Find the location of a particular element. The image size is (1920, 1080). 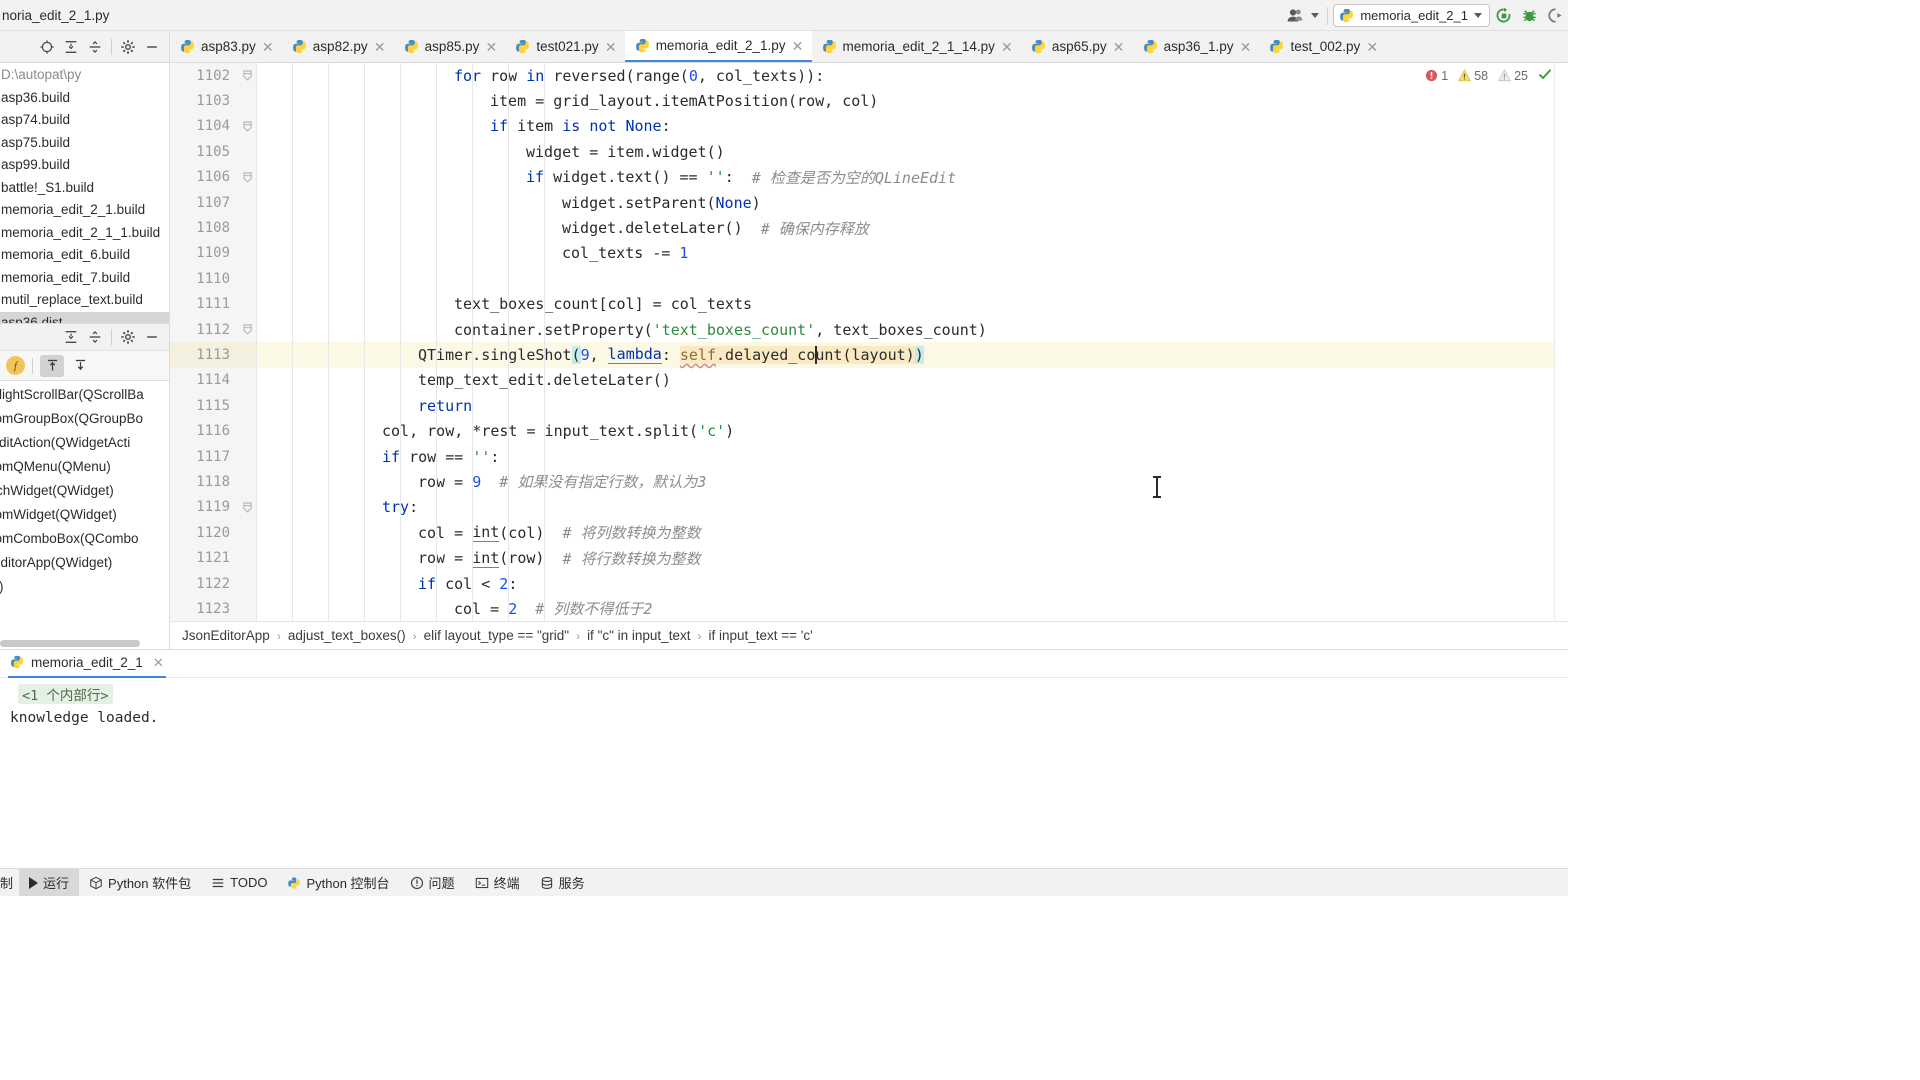

project-tree-item: asp99.build is located at coordinates (84, 165).